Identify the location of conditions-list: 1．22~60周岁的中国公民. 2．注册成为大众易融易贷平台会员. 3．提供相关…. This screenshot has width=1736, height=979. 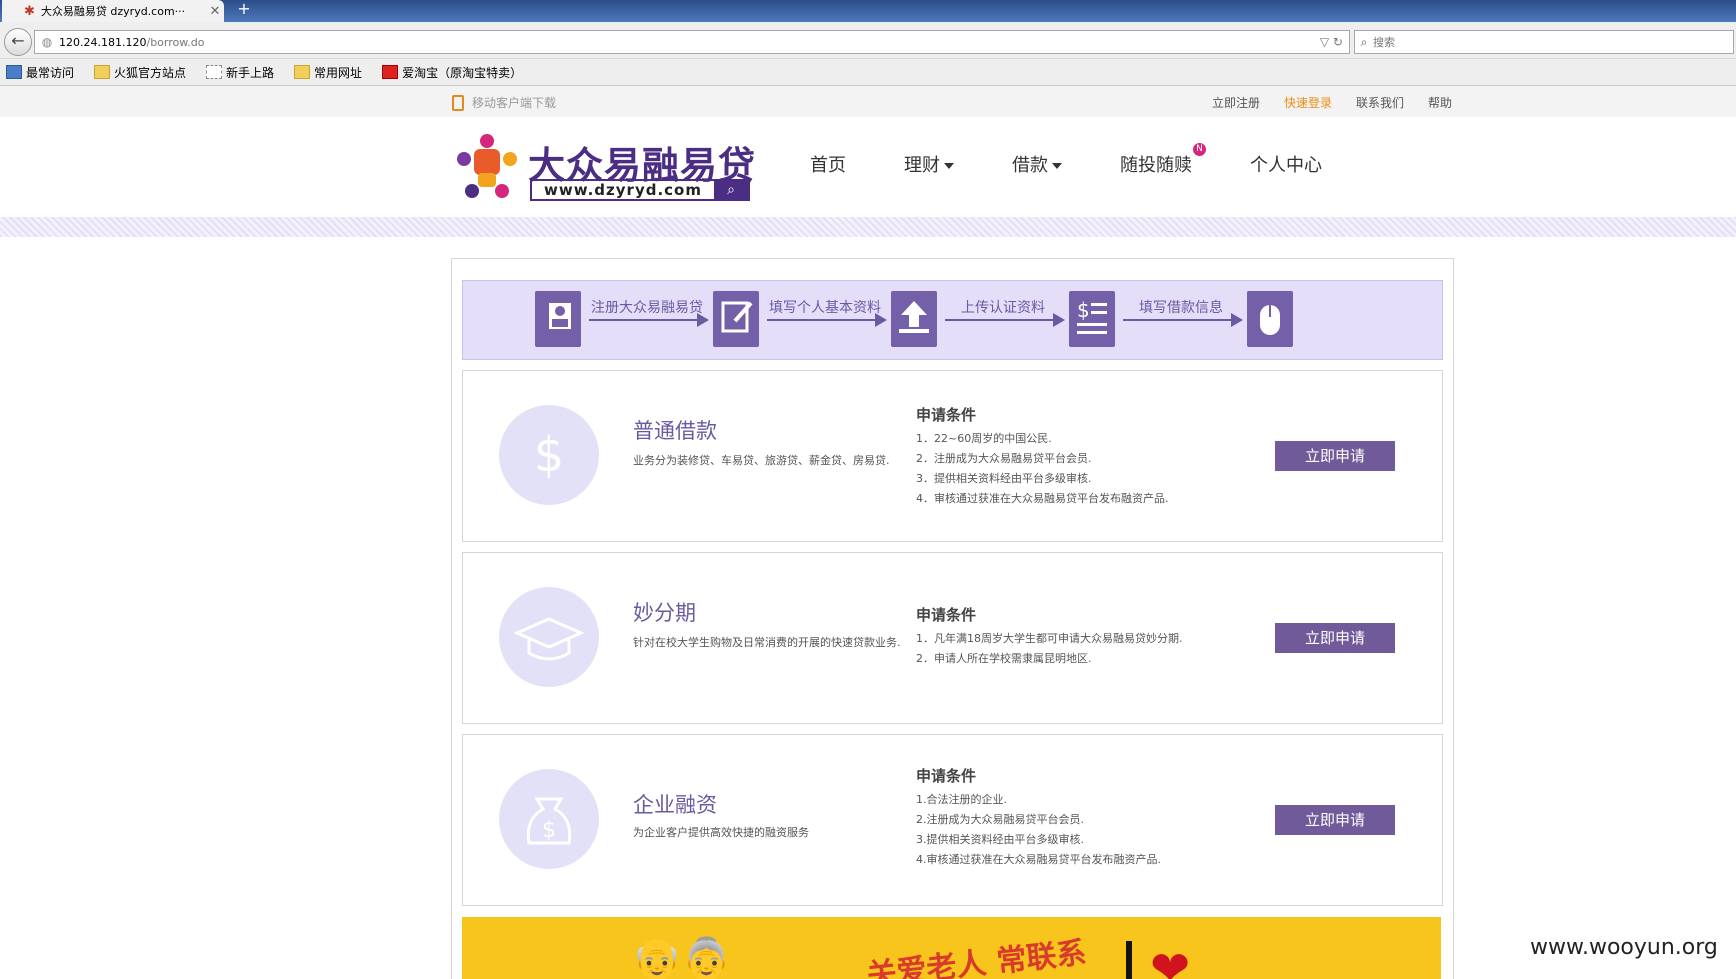
(1042, 469).